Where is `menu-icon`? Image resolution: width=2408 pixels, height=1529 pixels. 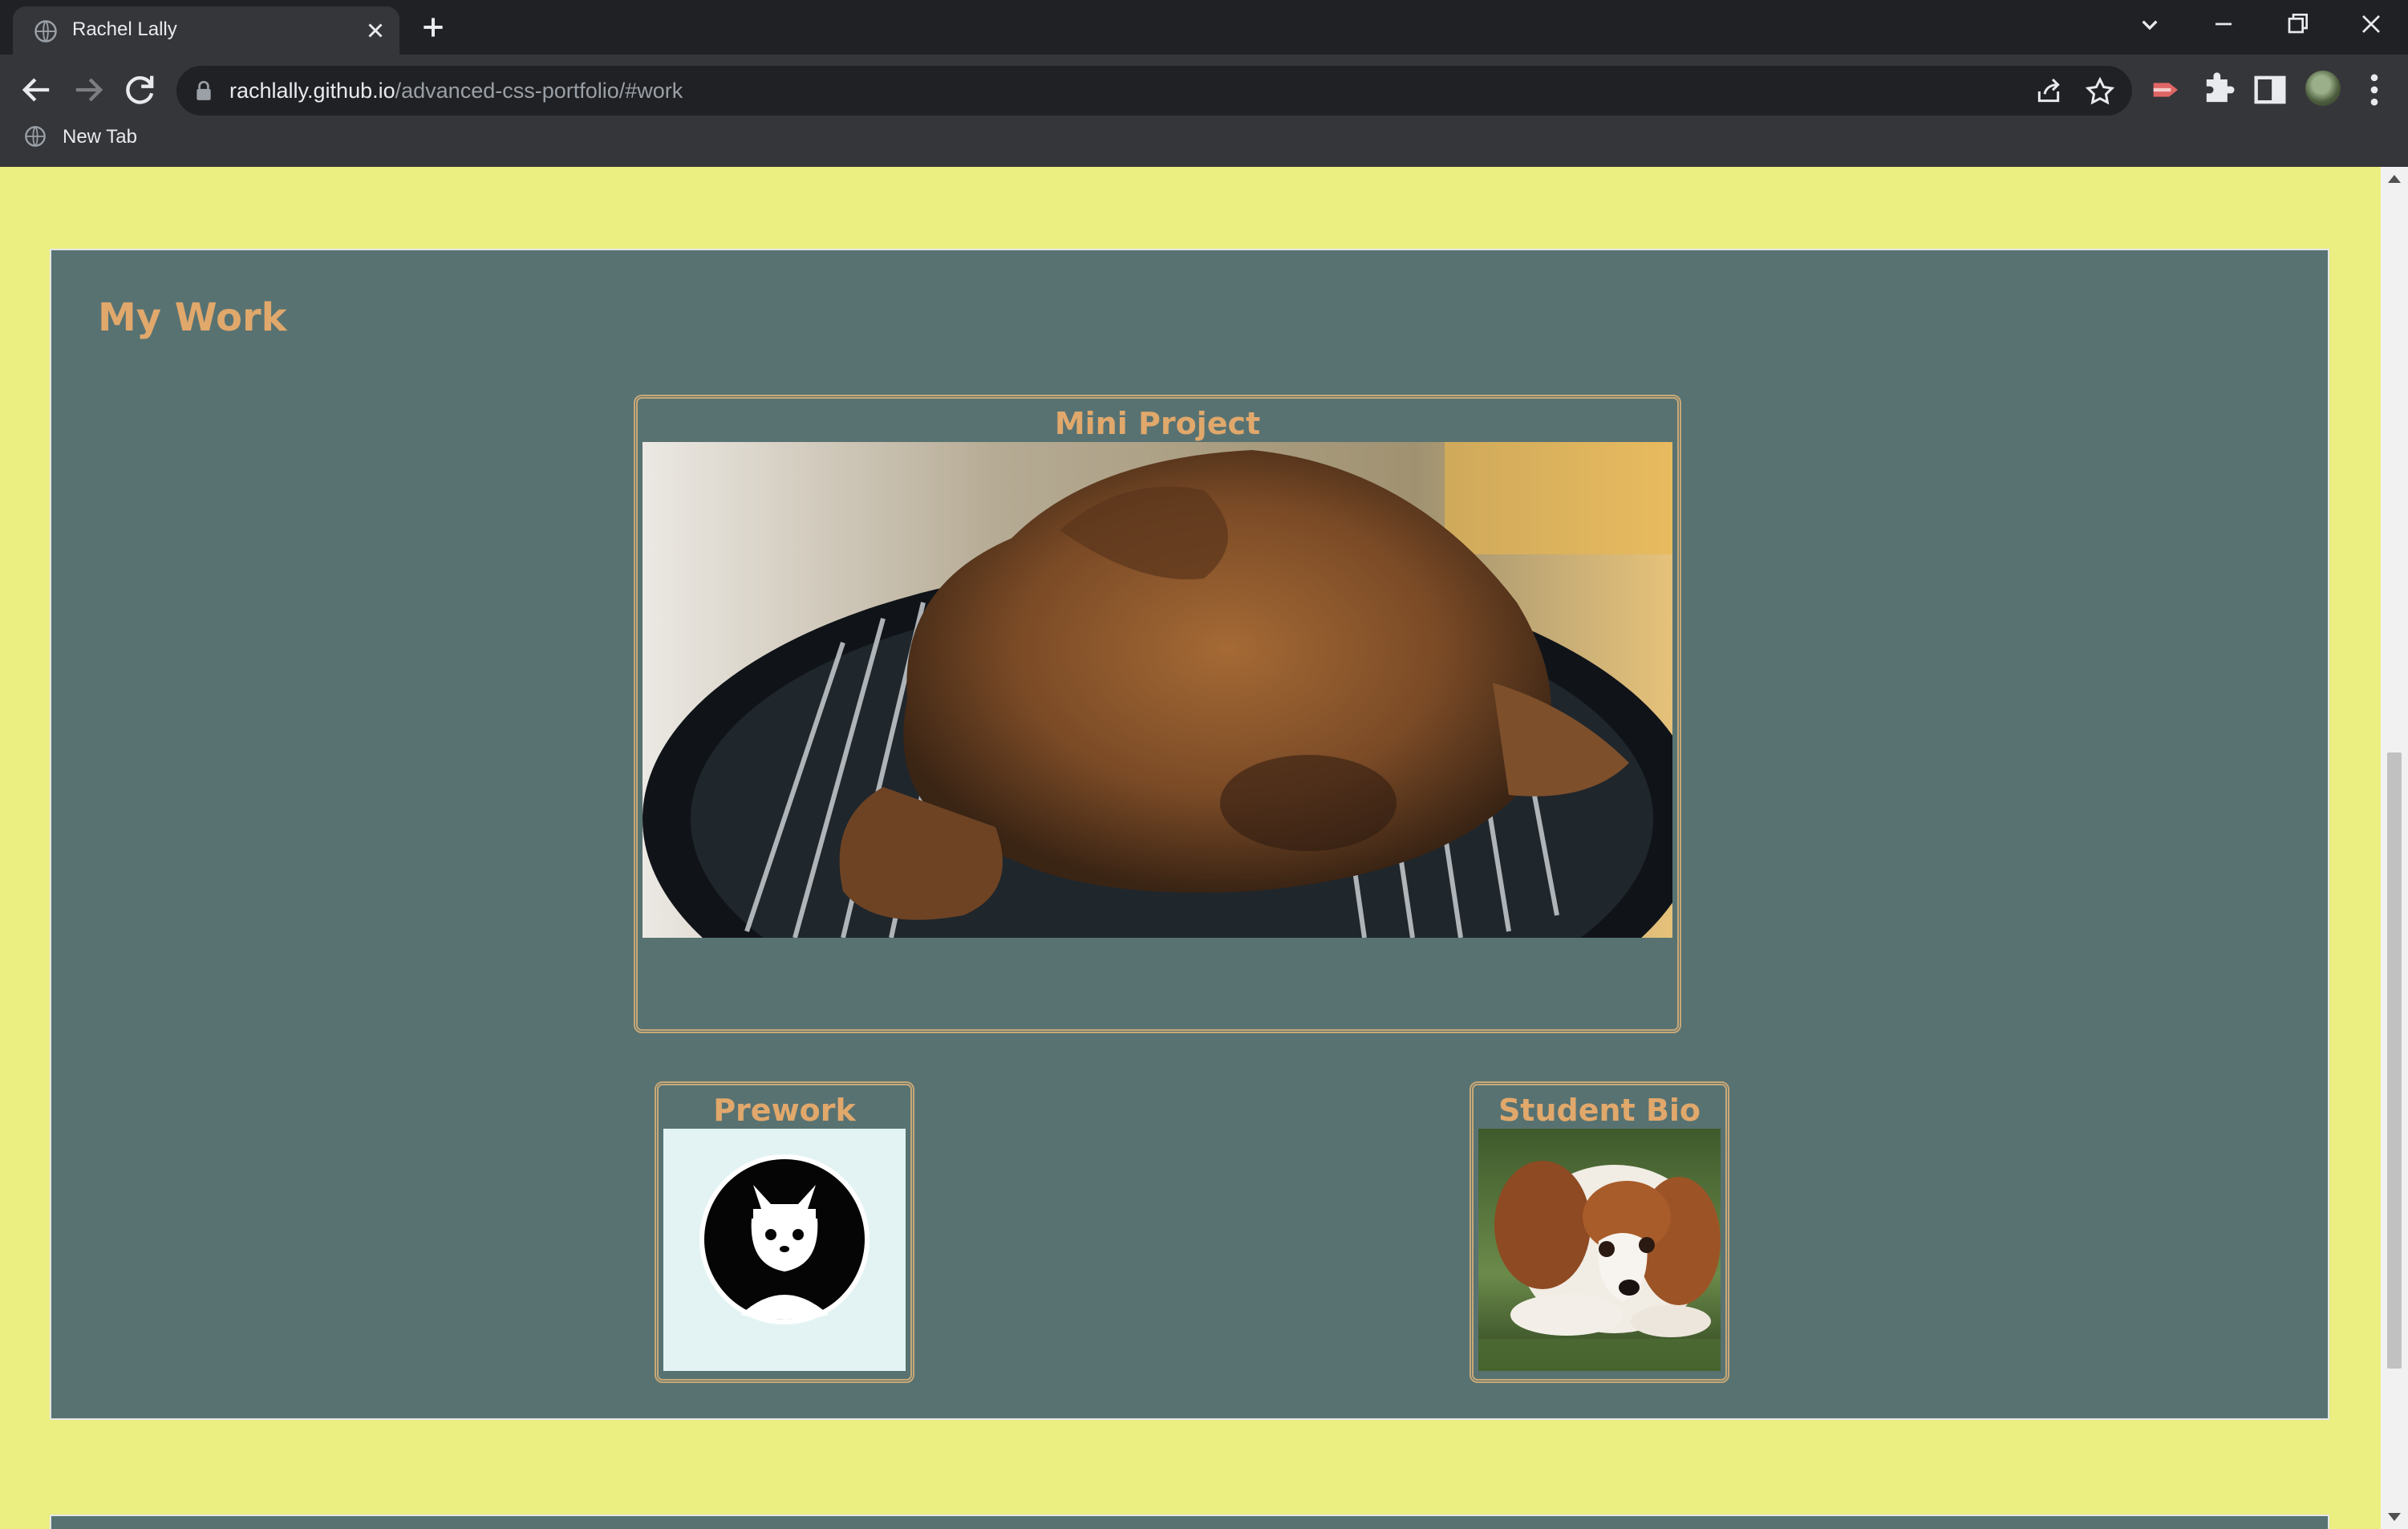 menu-icon is located at coordinates (2374, 90).